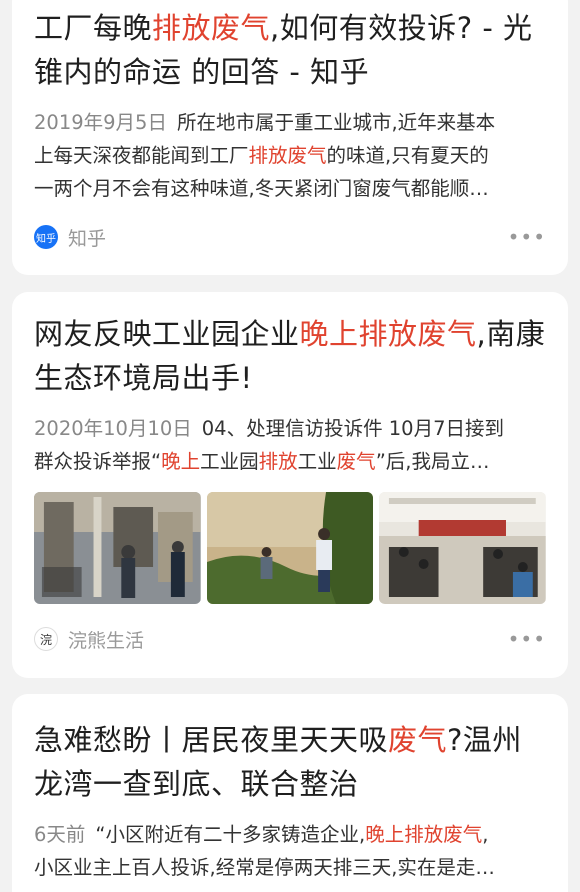  What do you see at coordinates (317, 461) in the screenshot?
I see `snippet-text: 工业` at bounding box center [317, 461].